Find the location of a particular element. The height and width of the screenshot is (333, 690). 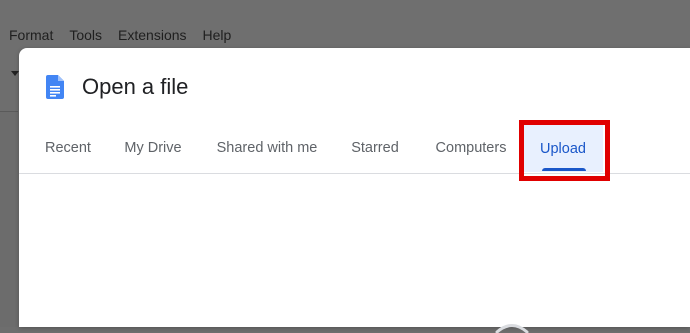

tab-label: Upload is located at coordinates (563, 148).